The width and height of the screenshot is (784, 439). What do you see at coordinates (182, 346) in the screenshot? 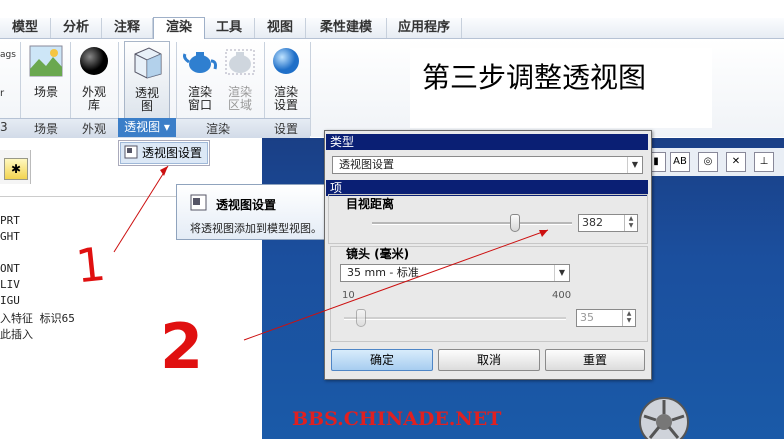
I see `handwritten-number-2: 2` at bounding box center [182, 346].